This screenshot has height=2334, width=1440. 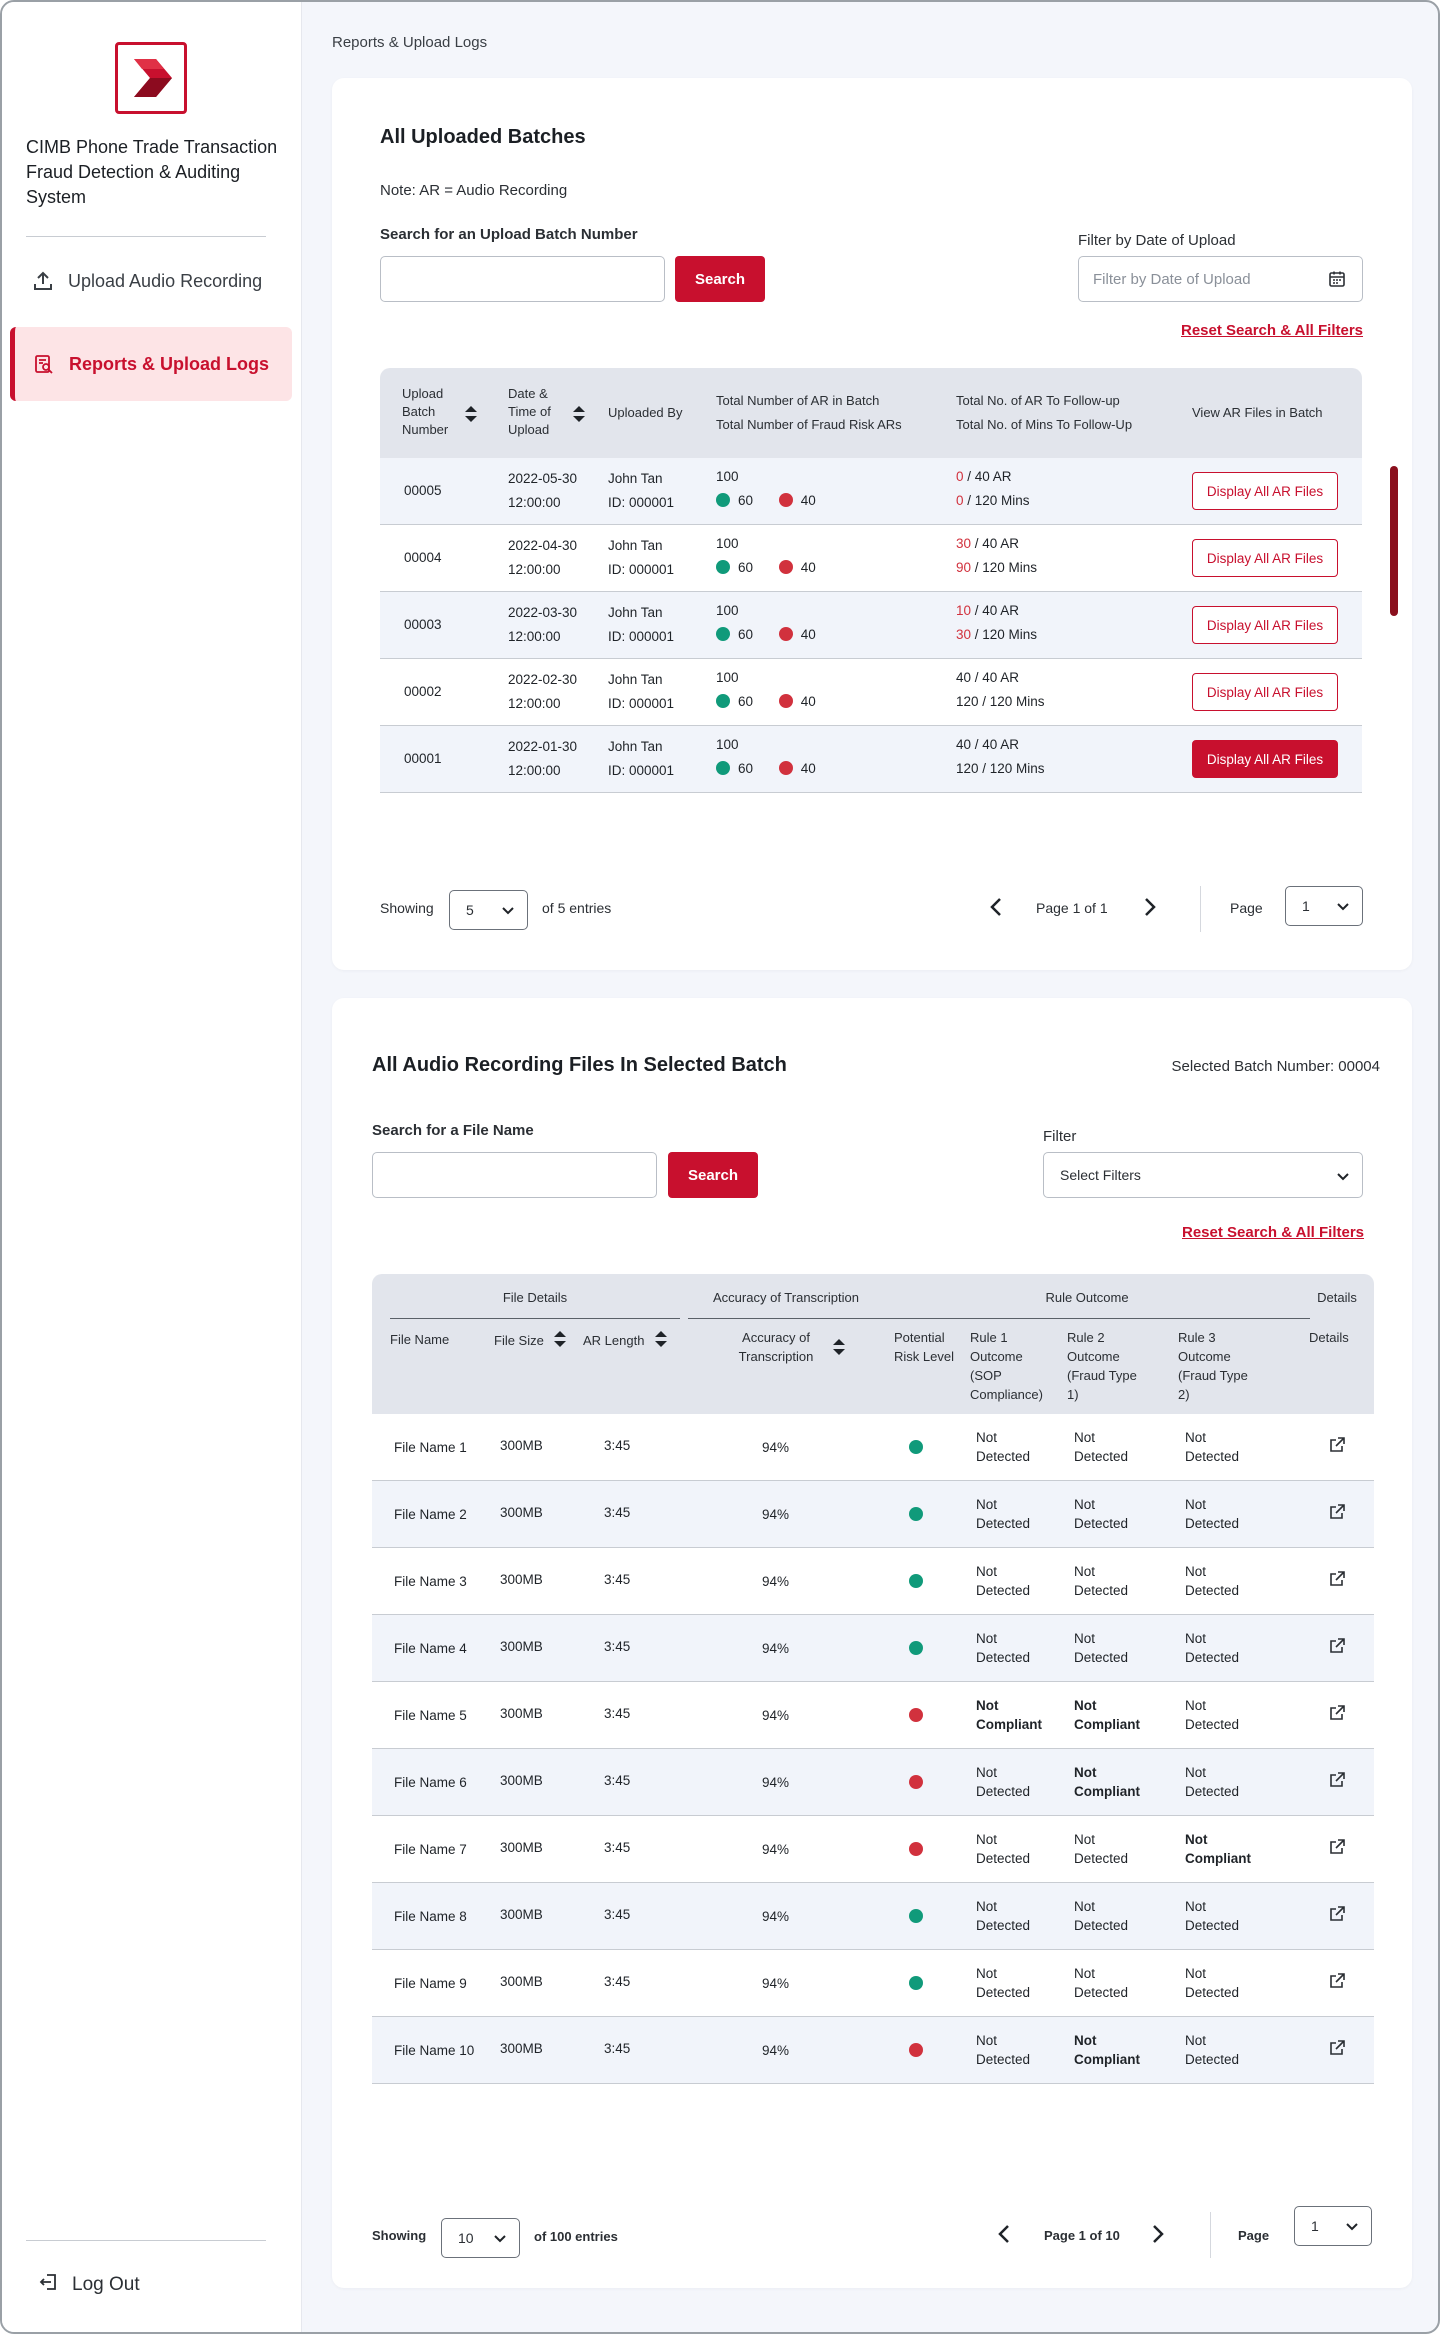 I want to click on files-page-select: 1, so click(x=1333, y=2226).